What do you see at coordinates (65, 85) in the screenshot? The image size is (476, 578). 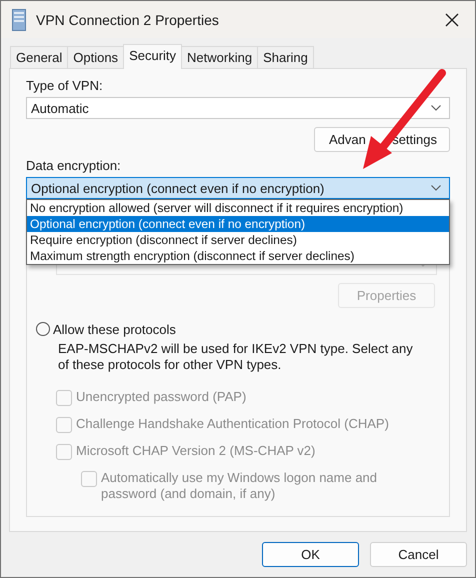 I see `field-label: Type of VPN:` at bounding box center [65, 85].